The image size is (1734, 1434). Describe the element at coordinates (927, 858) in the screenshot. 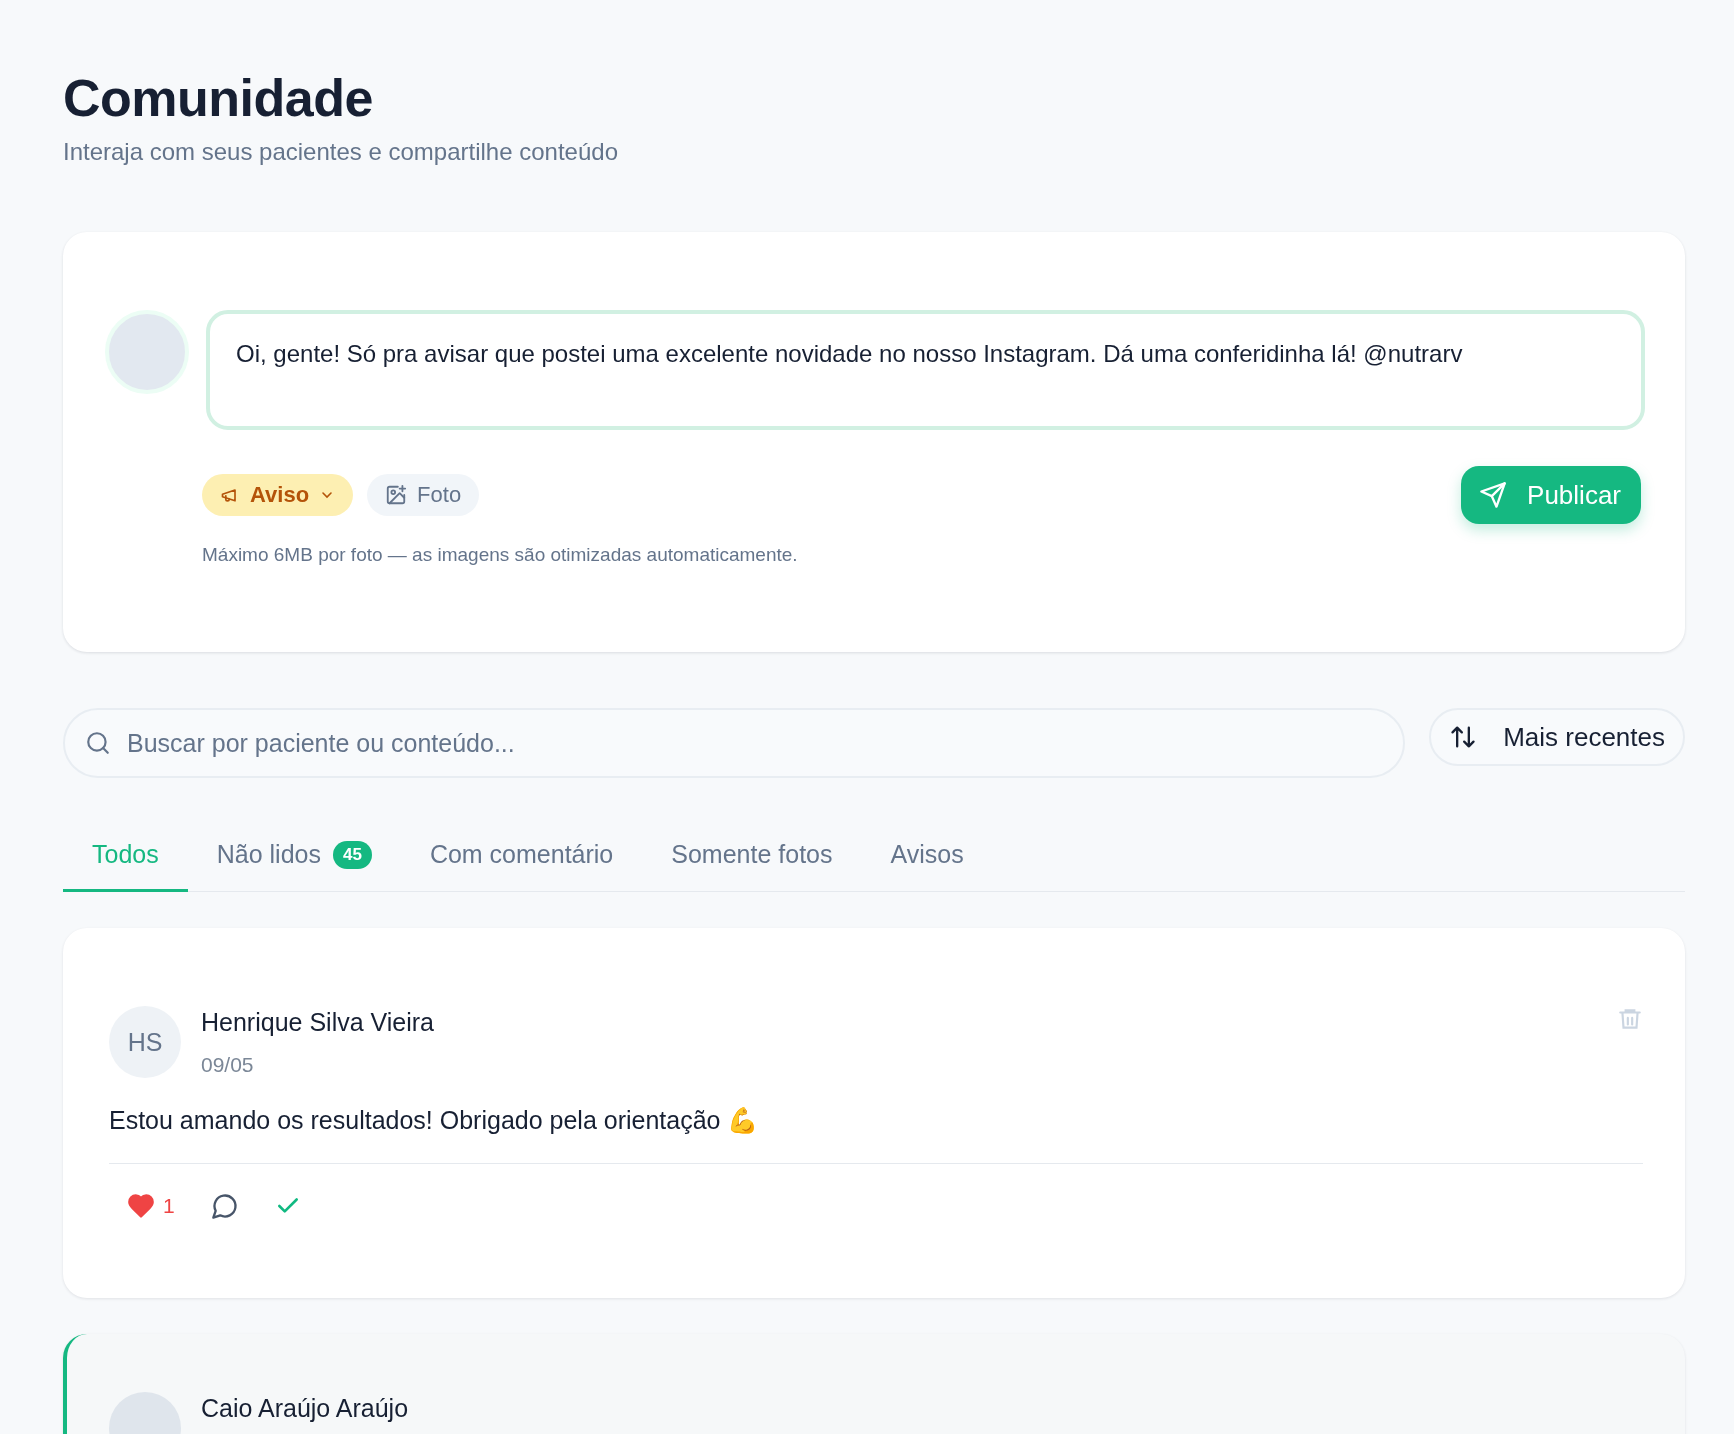

I see `filter-tab: Avisos` at that location.